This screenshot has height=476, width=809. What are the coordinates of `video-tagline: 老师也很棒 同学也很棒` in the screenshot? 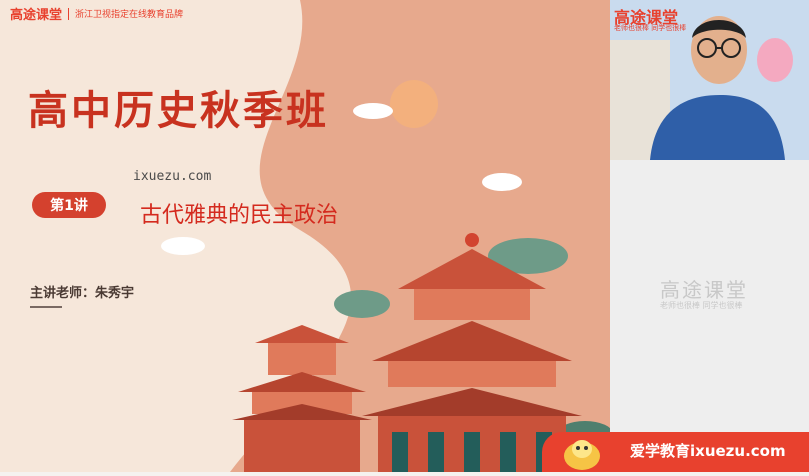 It's located at (650, 28).